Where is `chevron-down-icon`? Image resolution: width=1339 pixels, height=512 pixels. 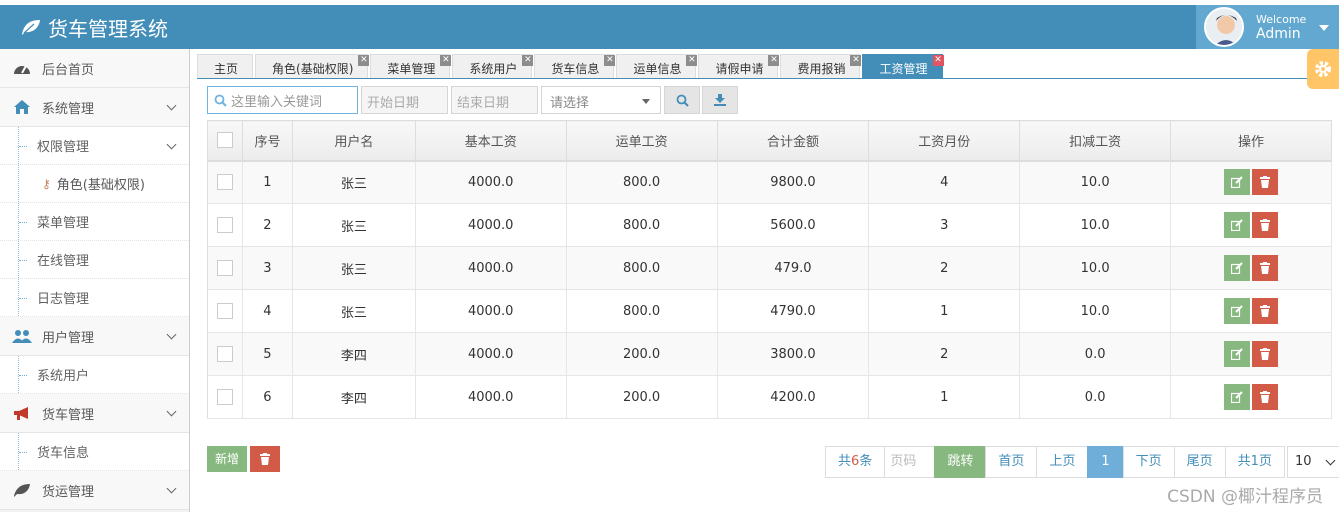
chevron-down-icon is located at coordinates (171, 488).